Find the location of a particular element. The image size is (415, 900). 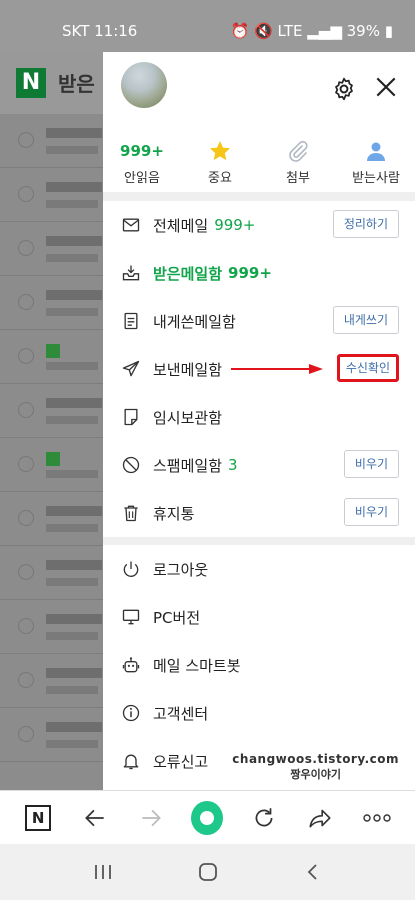

quick-label: 안읽음 is located at coordinates (142, 178).